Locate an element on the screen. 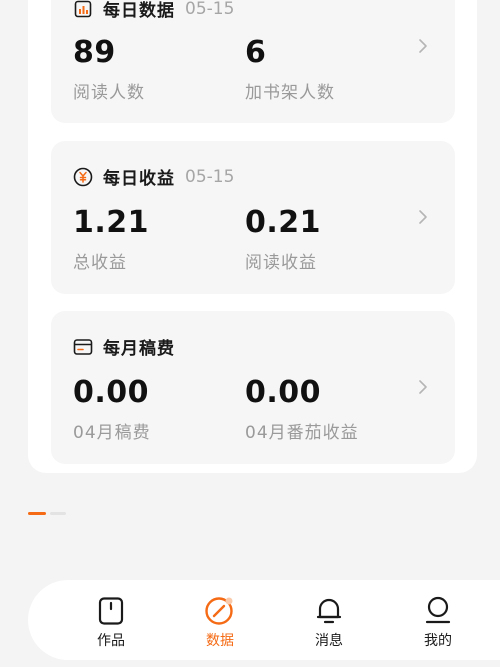  tab-mine: 我的 is located at coordinates (438, 623).